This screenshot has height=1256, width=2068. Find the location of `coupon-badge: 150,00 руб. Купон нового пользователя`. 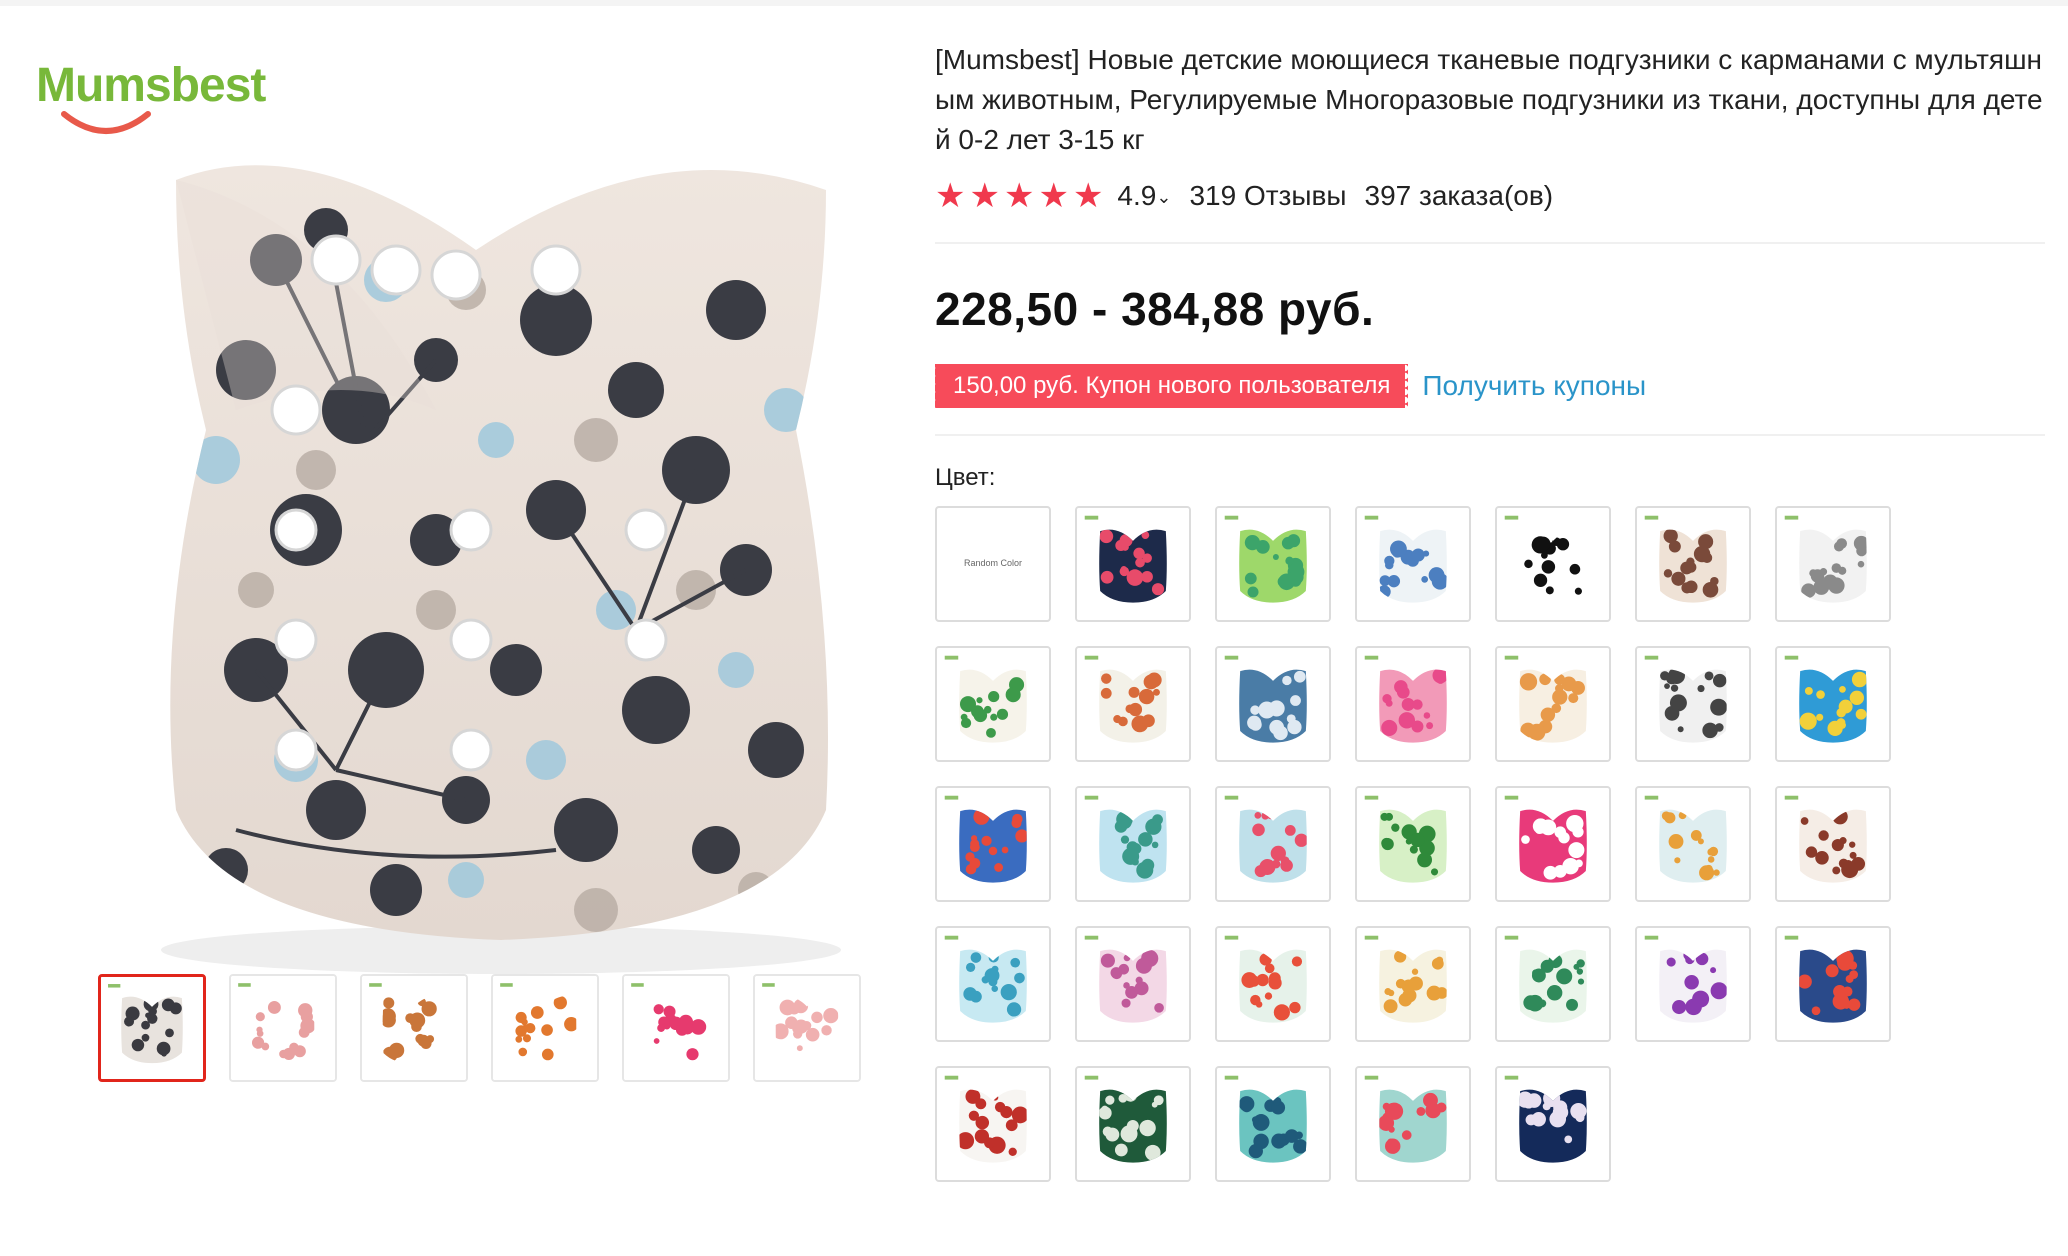

coupon-badge: 150,00 руб. Купон нового пользователя is located at coordinates (1171, 386).